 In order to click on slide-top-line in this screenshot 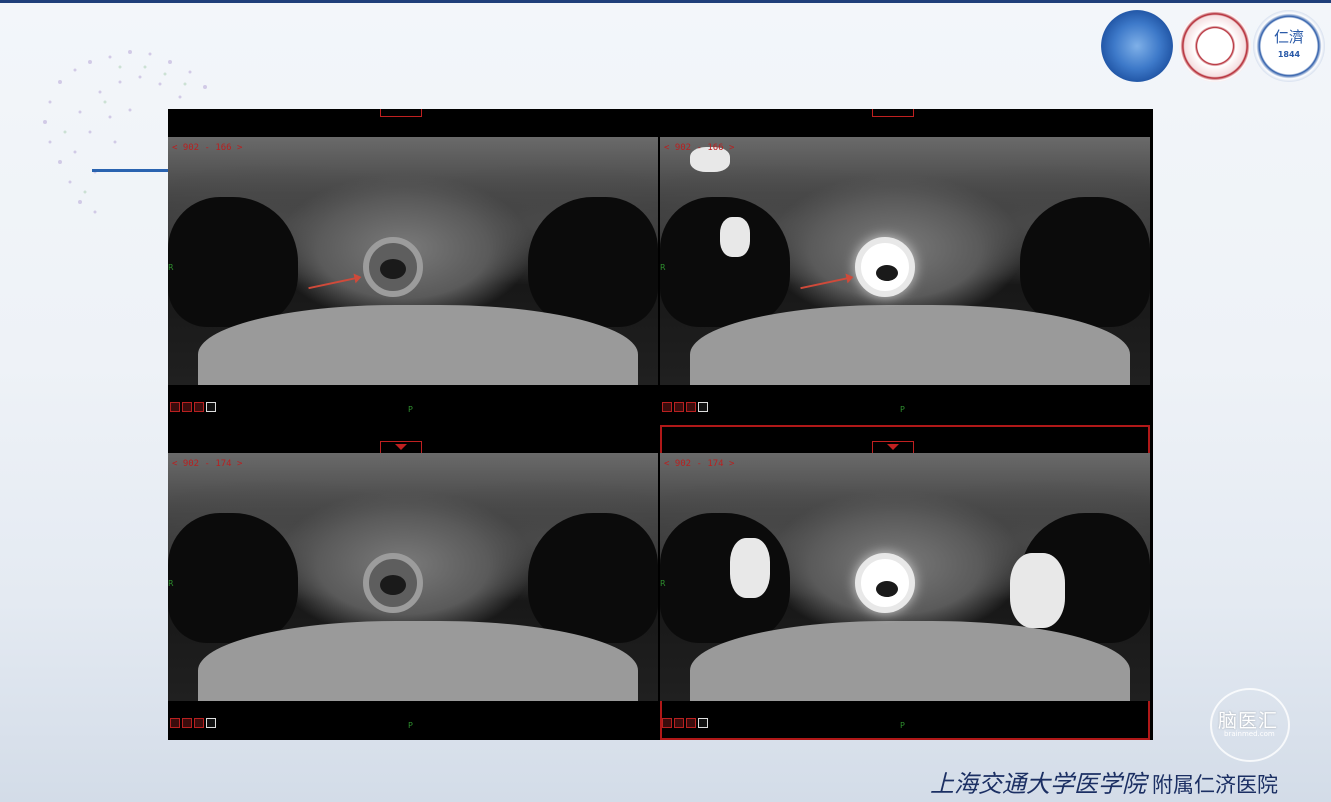, I will do `click(665, 1)`.